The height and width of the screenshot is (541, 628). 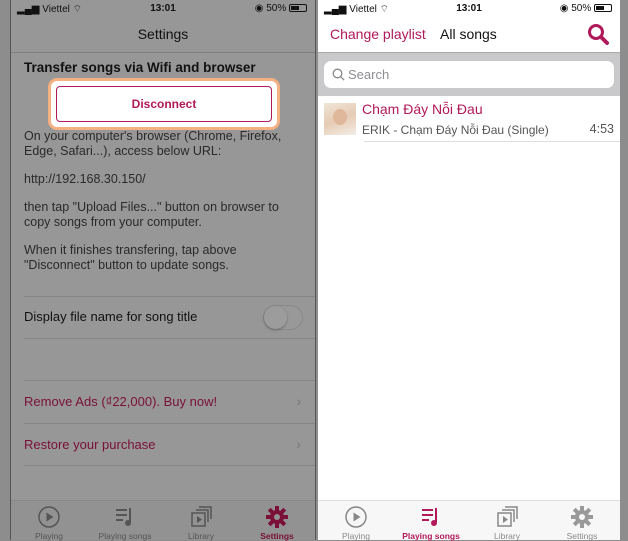 I want to click on song-subtitle: ERIK - Chạm Đáy Nỗi Đau (Single), so click(x=455, y=130).